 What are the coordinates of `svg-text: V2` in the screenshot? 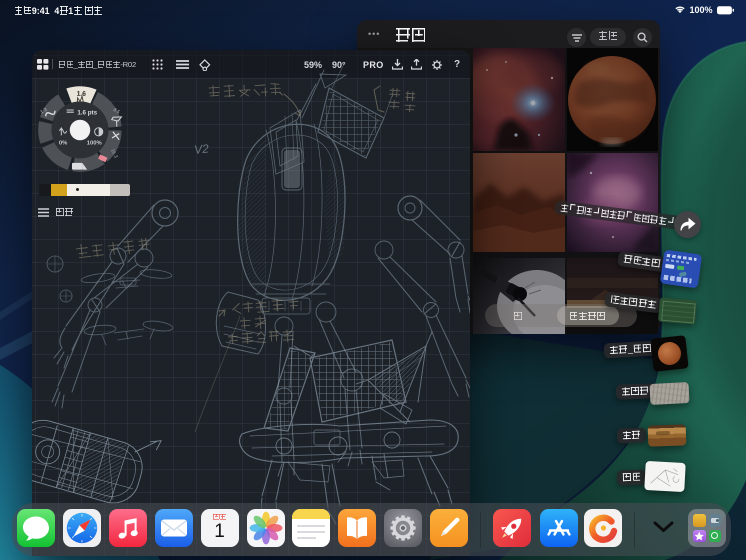 It's located at (201, 148).